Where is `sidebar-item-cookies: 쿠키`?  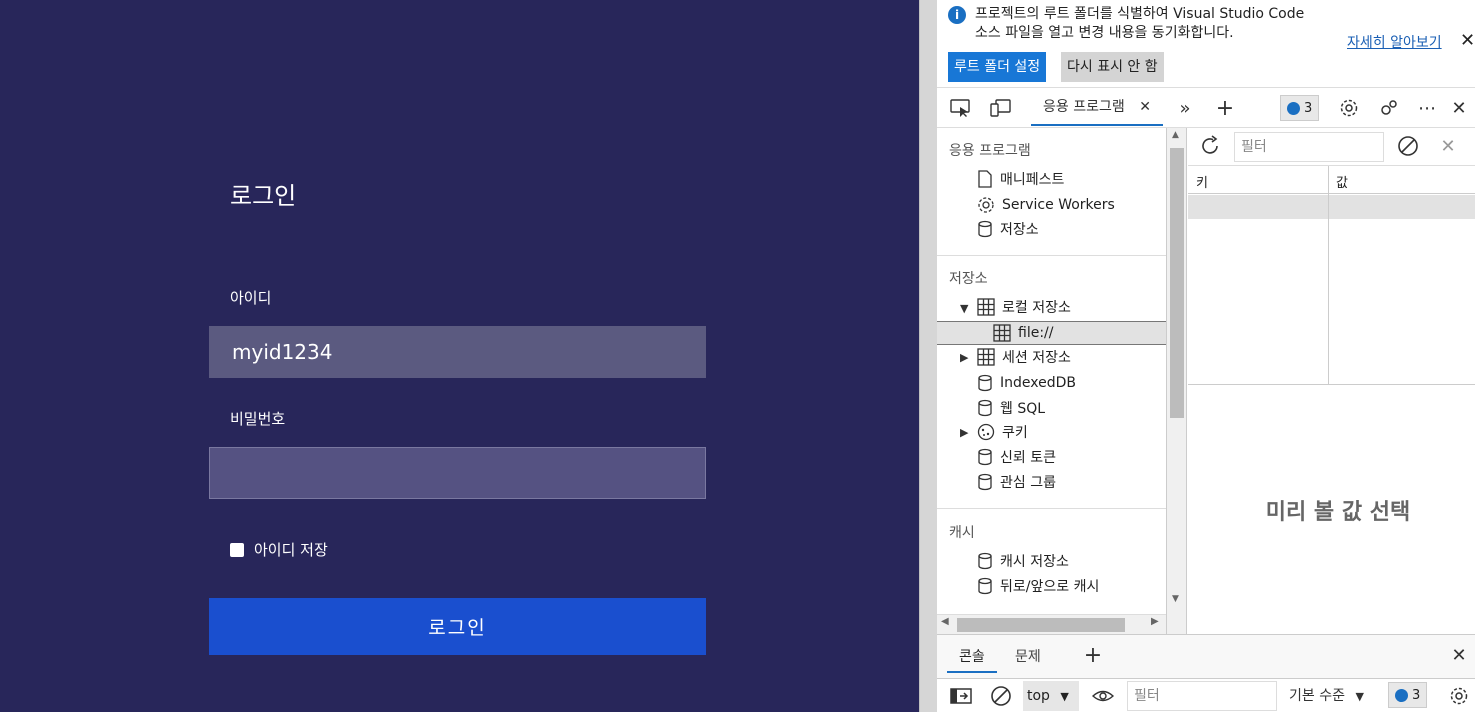 sidebar-item-cookies: 쿠키 is located at coordinates (1002, 432).